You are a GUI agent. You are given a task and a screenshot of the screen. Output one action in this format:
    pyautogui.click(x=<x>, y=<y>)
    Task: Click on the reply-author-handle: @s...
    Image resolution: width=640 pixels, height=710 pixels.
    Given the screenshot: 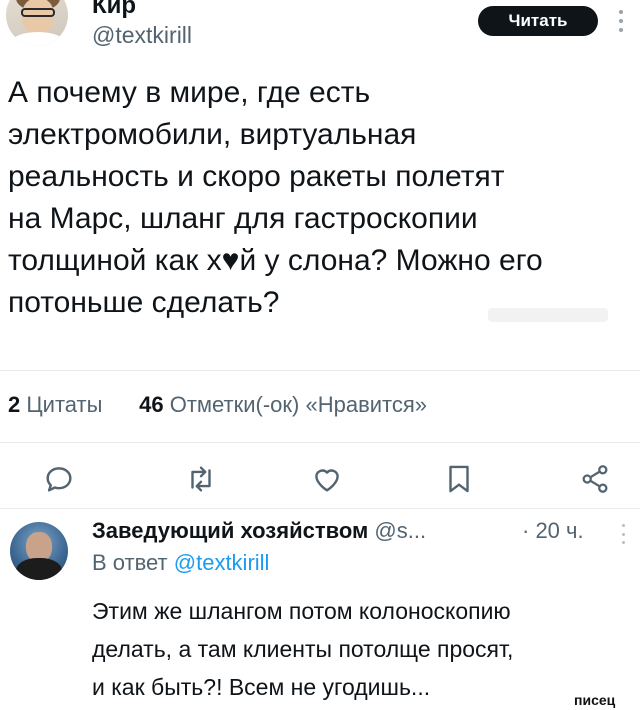 What is the action you would take?
    pyautogui.click(x=400, y=530)
    